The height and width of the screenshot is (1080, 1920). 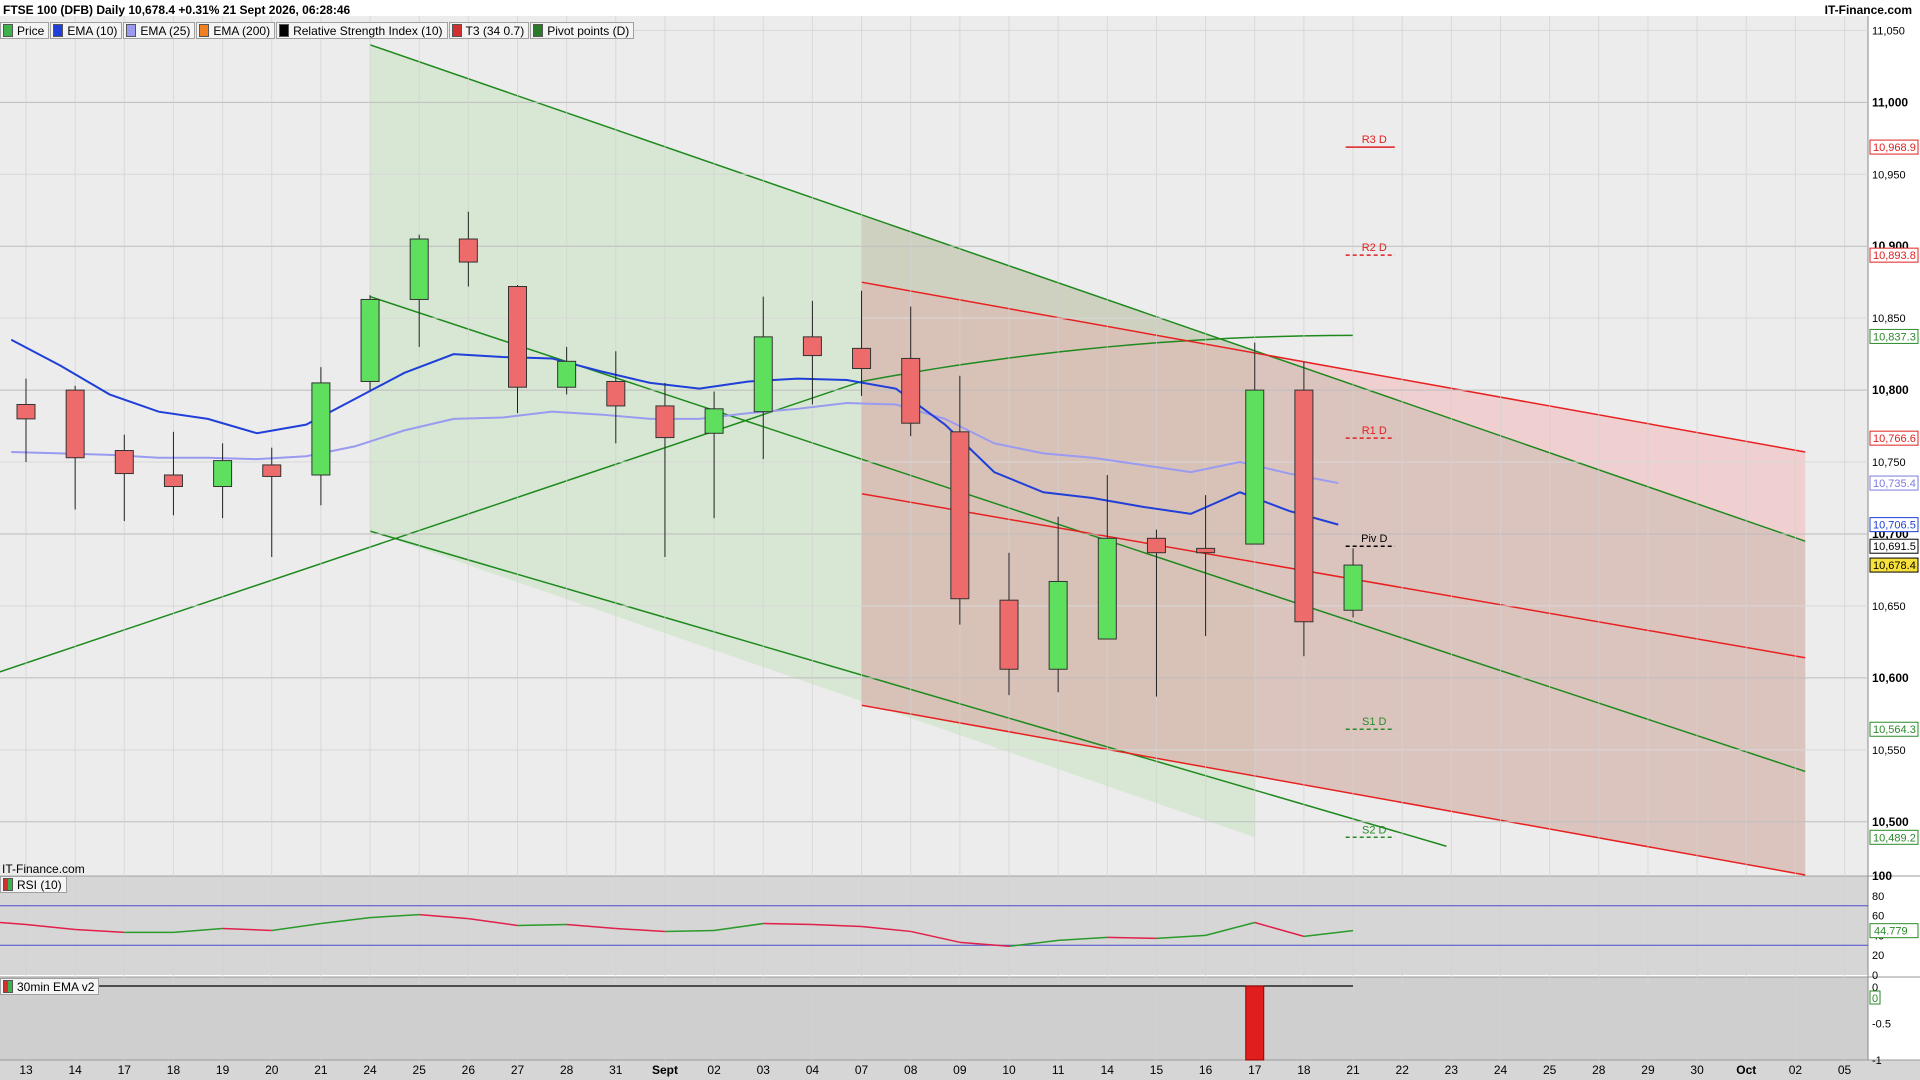 What do you see at coordinates (1403, 1070) in the screenshot?
I see `x-axis-label: 22` at bounding box center [1403, 1070].